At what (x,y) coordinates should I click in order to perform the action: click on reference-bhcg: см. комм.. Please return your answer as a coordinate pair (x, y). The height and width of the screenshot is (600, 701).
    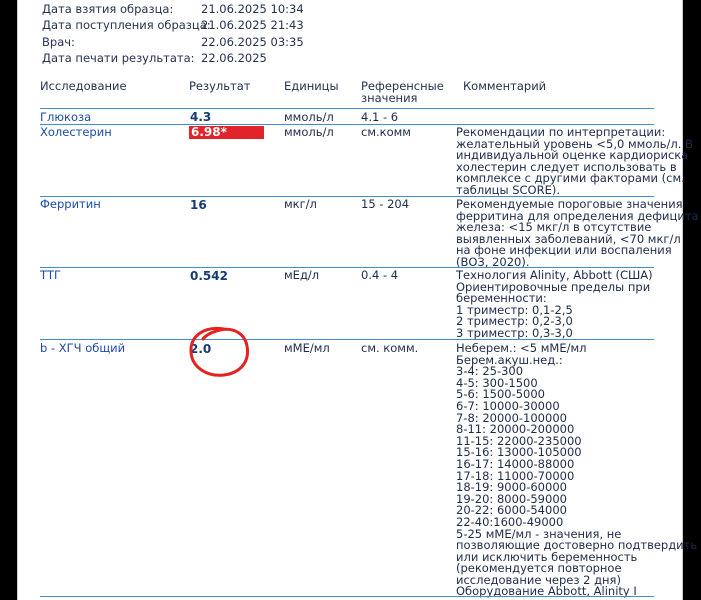
    Looking at the image, I should click on (390, 348).